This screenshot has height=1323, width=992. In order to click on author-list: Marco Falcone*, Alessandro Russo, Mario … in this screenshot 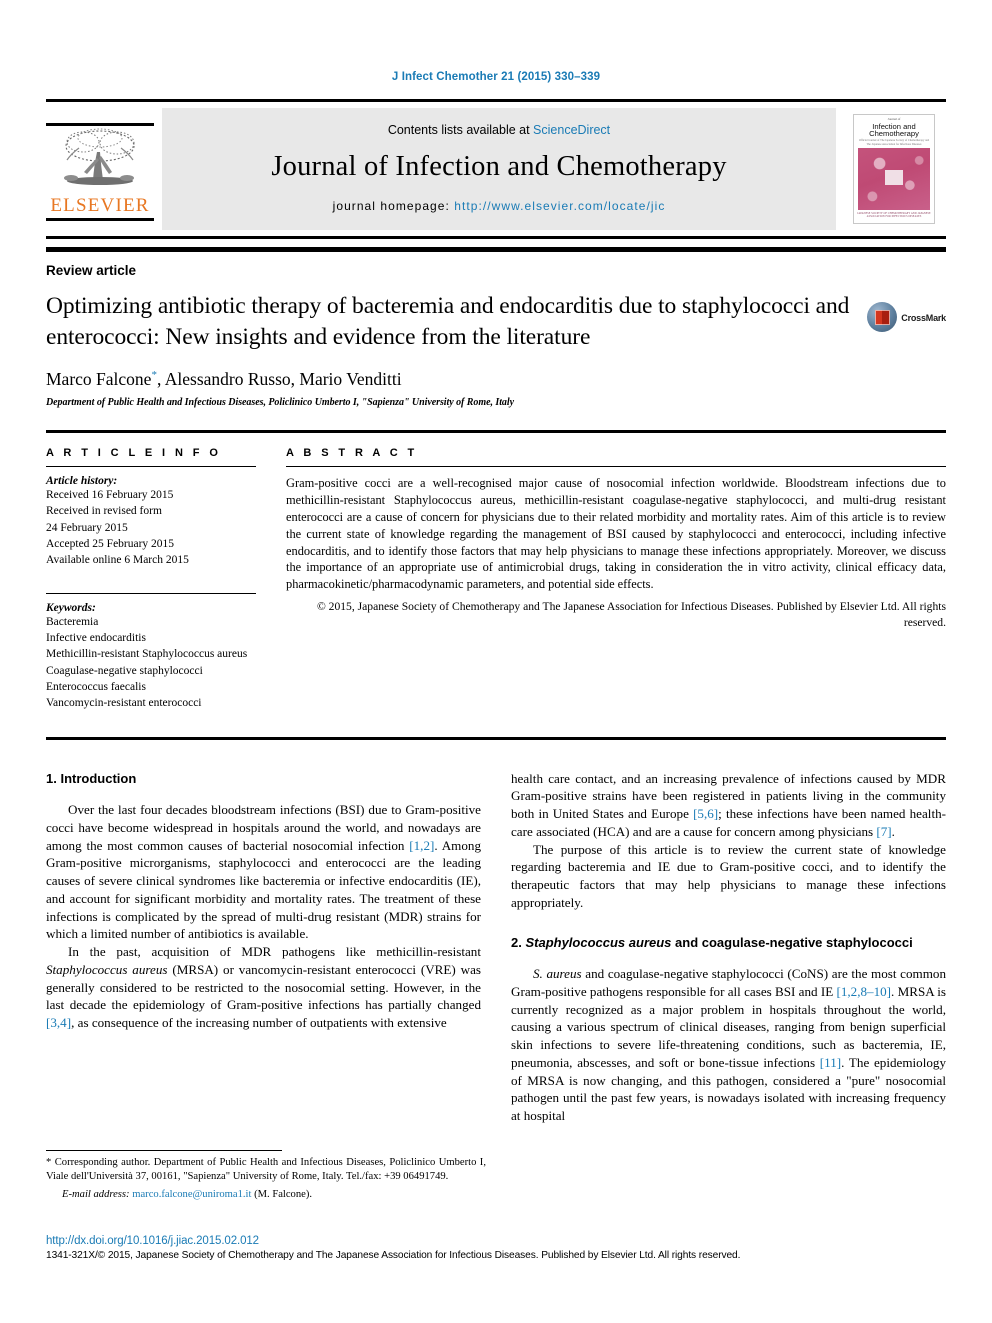, I will do `click(451, 379)`.